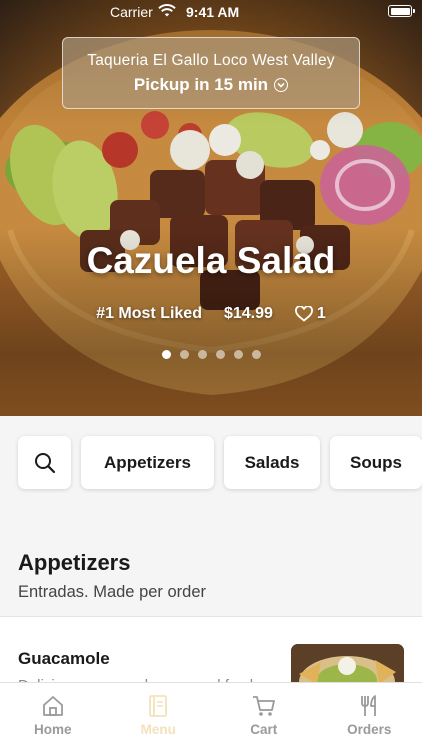 This screenshot has height=750, width=422. Describe the element at coordinates (281, 85) in the screenshot. I see `chevron-down-icon` at that location.